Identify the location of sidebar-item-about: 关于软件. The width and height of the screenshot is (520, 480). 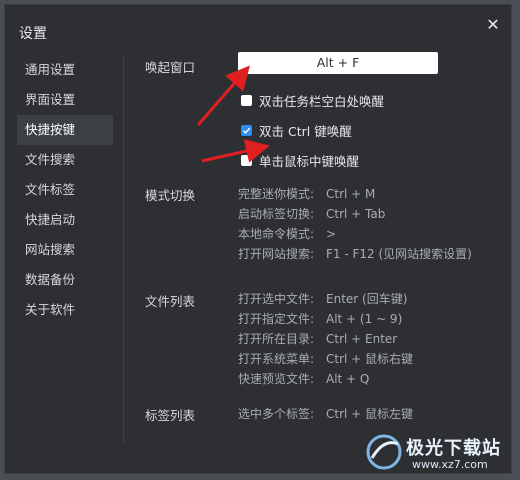
(65, 310).